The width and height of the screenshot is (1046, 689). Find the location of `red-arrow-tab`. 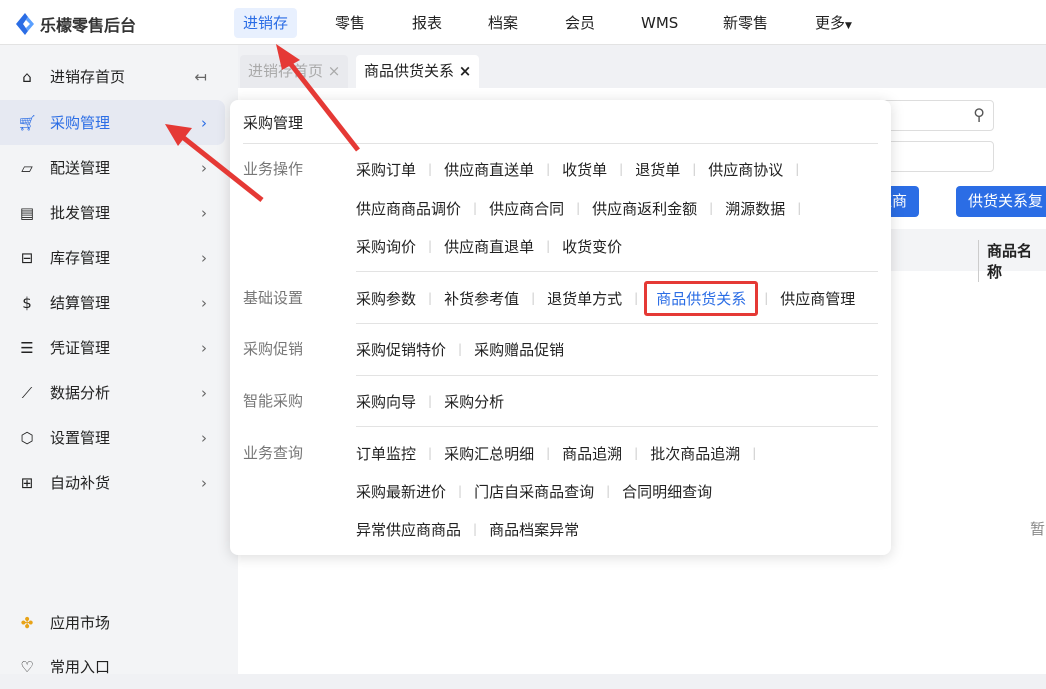

red-arrow-tab is located at coordinates (318, 98).